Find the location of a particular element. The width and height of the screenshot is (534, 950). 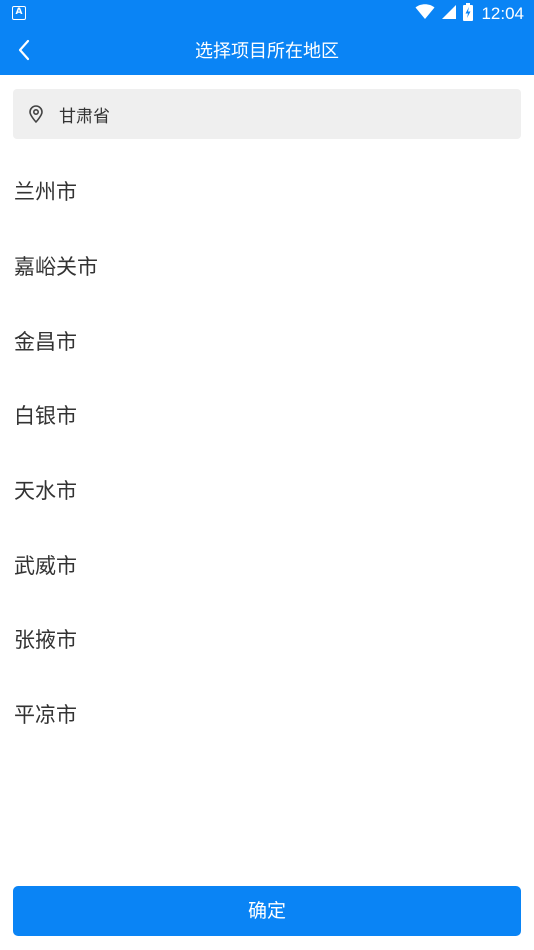

city-item: 天水市 is located at coordinates (267, 490).